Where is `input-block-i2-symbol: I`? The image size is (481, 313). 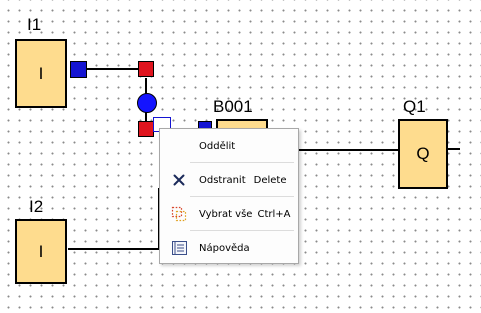 input-block-i2-symbol: I is located at coordinates (41, 251).